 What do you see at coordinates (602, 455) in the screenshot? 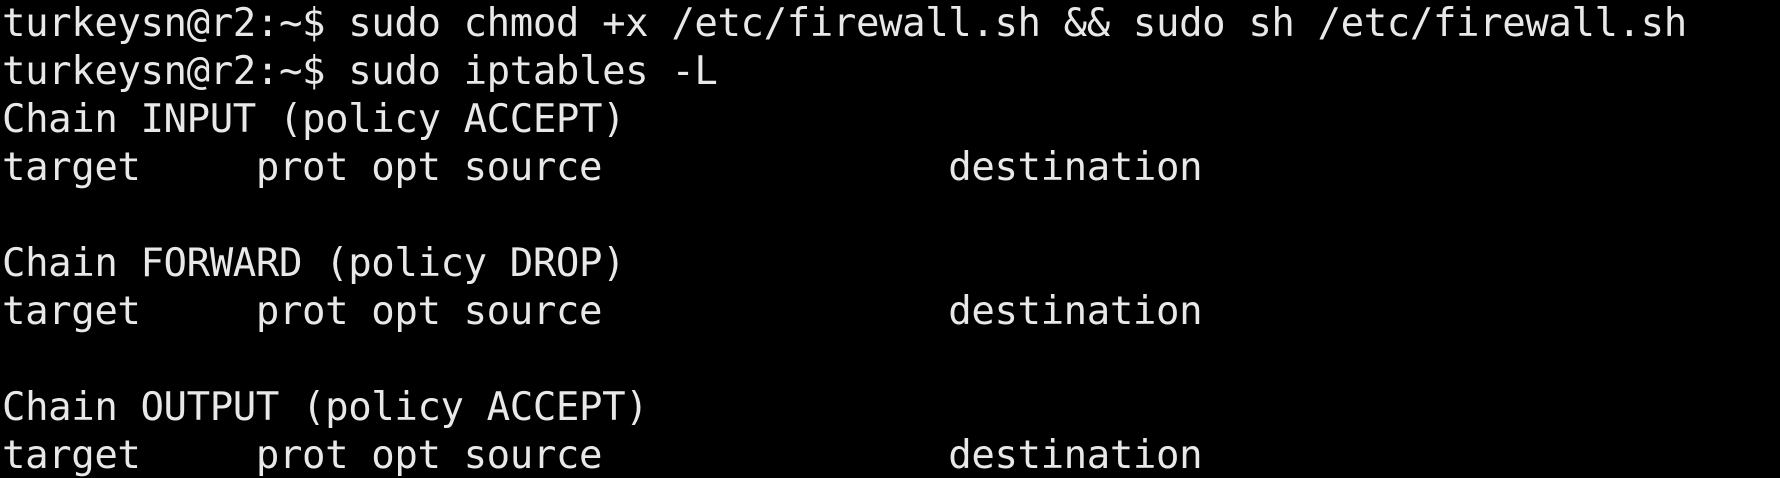
I see `chain-output-columns: target prot opt source destination` at bounding box center [602, 455].